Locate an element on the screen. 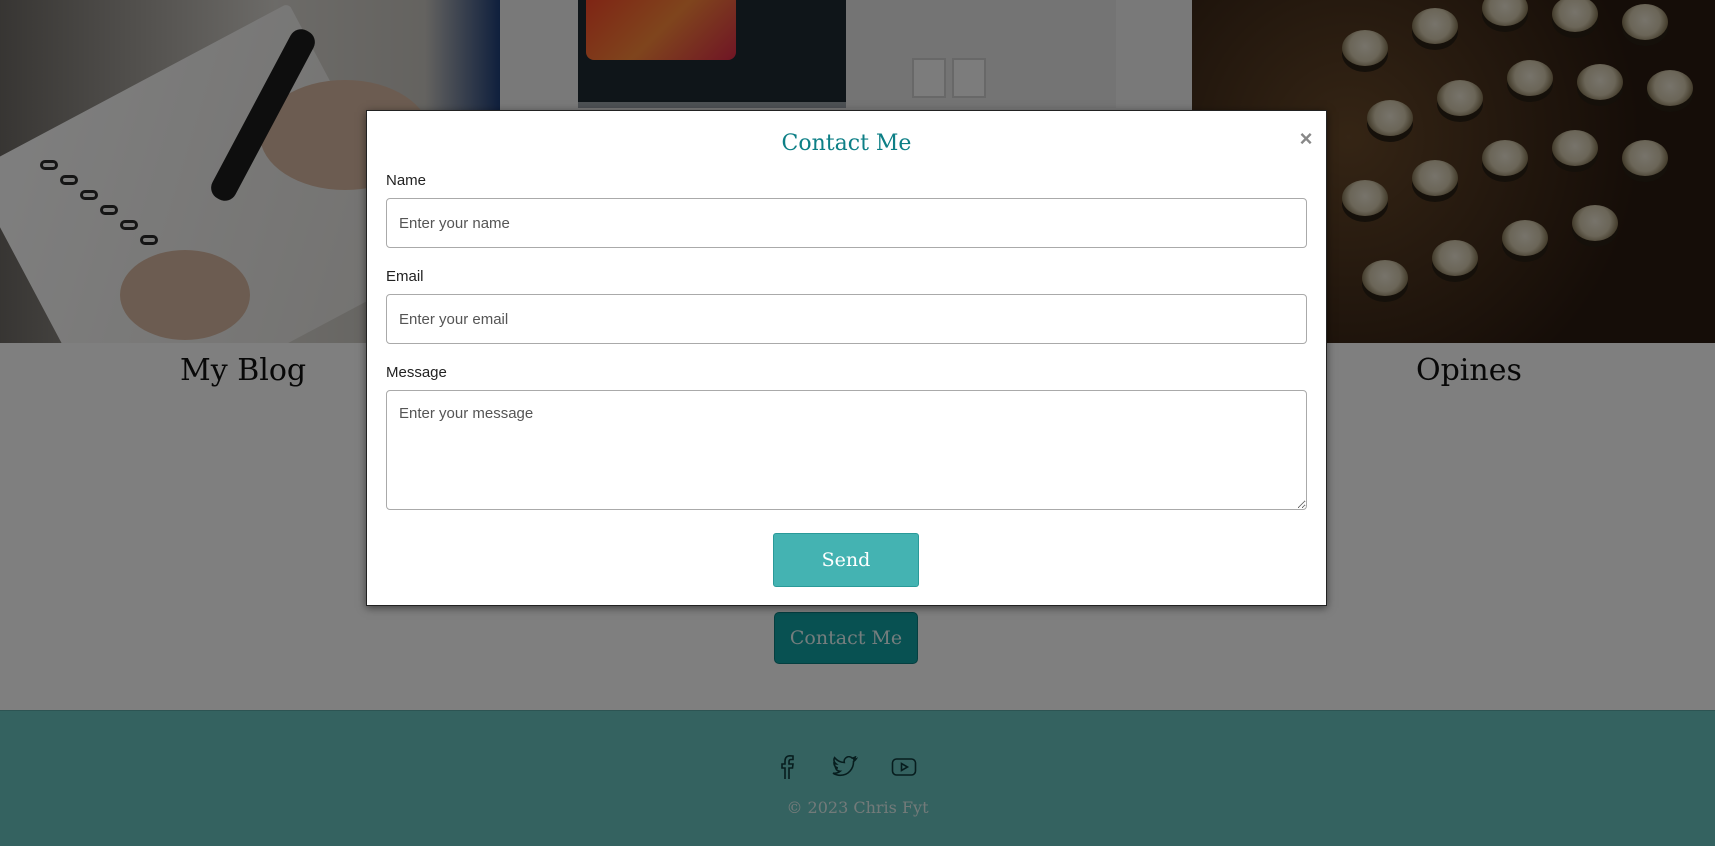 The image size is (1715, 846). name-label: Name is located at coordinates (406, 180).